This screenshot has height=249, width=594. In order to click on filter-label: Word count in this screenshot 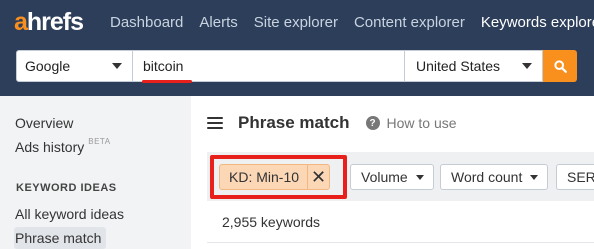, I will do `click(487, 177)`.